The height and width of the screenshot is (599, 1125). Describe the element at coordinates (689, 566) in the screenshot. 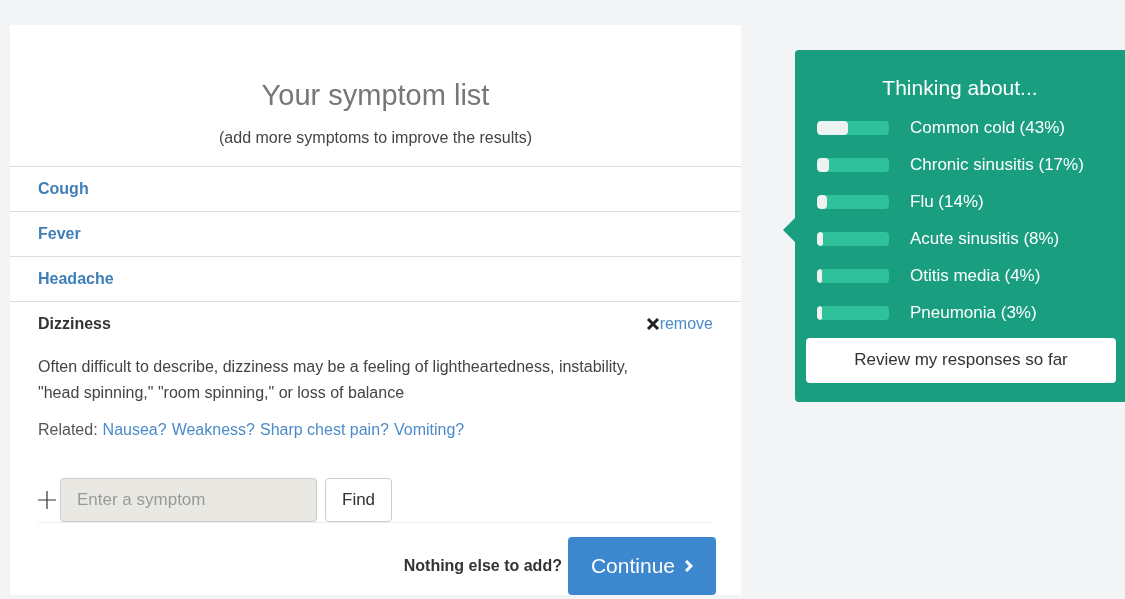

I see `chevron-right-icon` at that location.